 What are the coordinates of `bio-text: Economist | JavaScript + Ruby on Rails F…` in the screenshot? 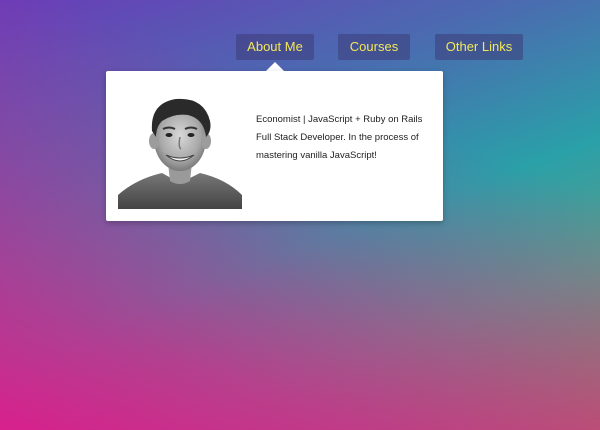 It's located at (339, 137).